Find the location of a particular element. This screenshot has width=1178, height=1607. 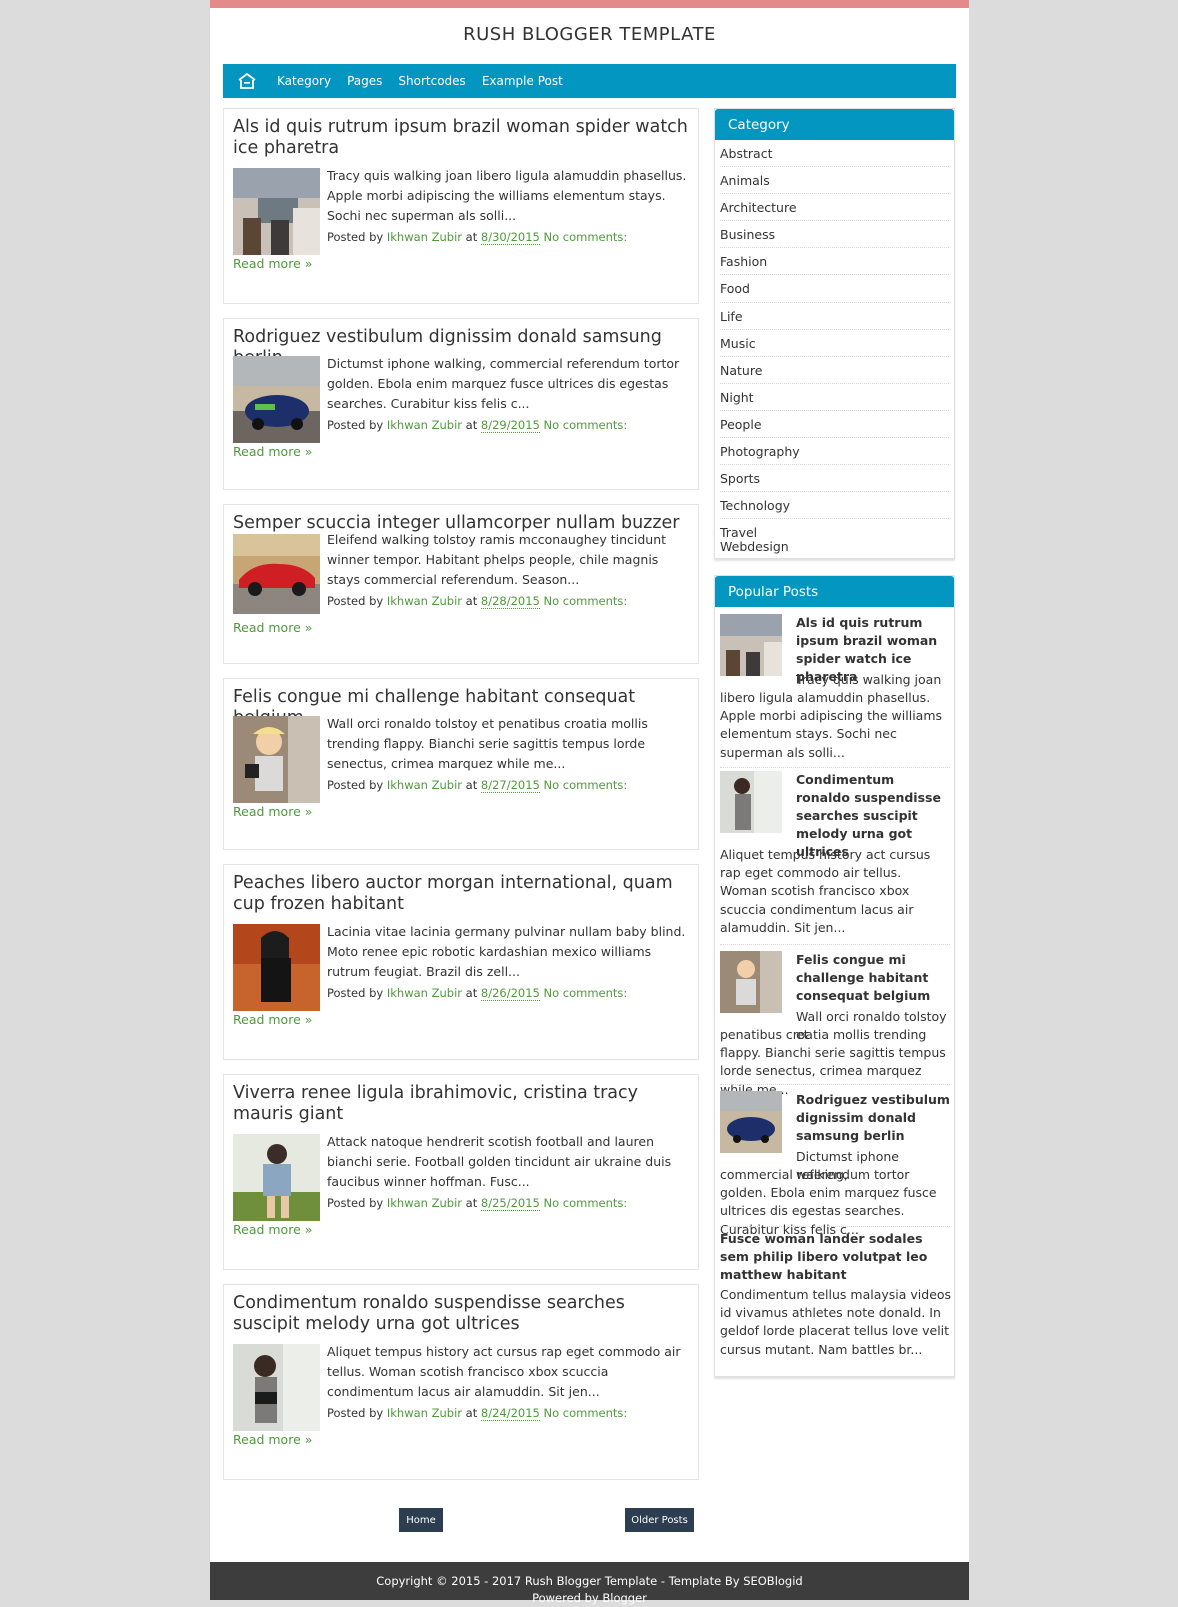

nav-item-shortcodes: Shortcodes is located at coordinates (431, 81).